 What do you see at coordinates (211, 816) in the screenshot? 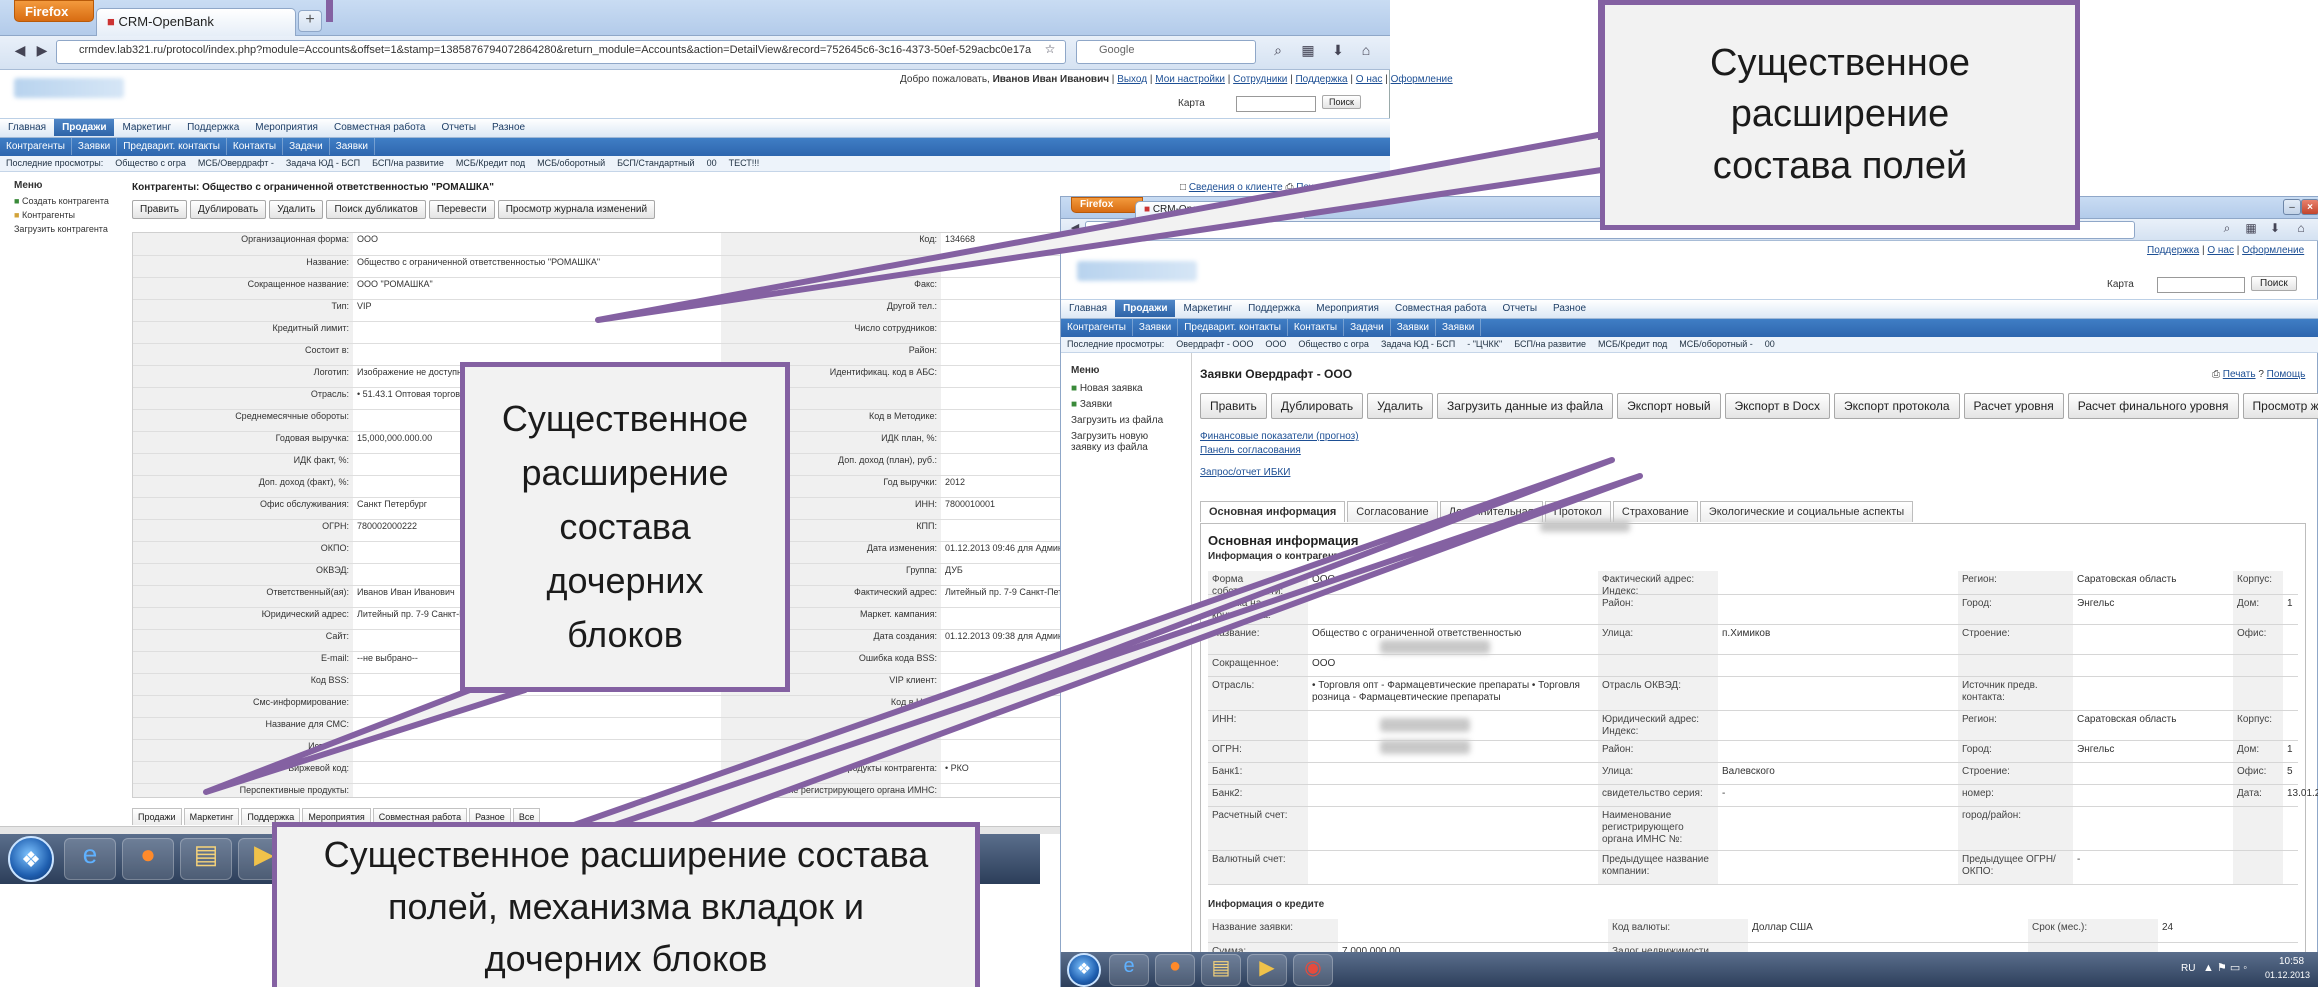
I see `bottom-tab-marketing: Маркетинг` at bounding box center [211, 816].